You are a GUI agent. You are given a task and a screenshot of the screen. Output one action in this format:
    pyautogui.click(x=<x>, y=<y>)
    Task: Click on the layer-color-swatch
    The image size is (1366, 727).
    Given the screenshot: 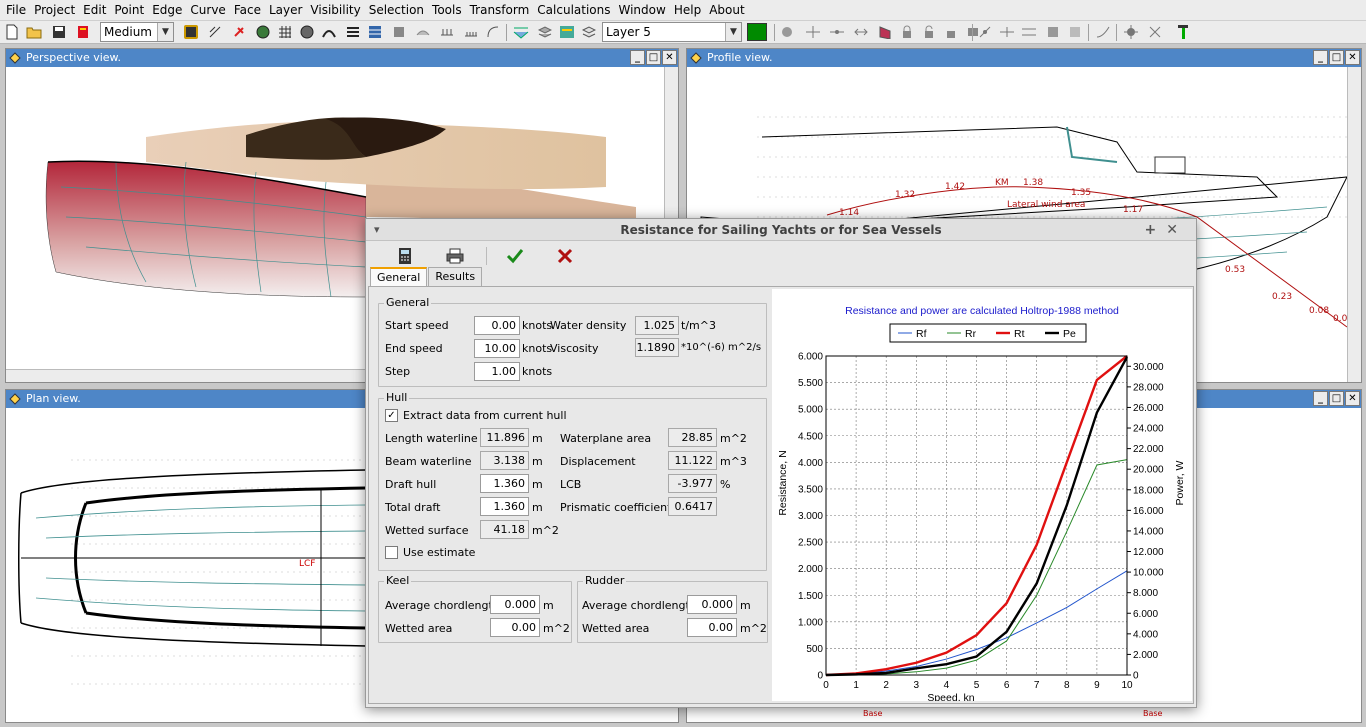 What is the action you would take?
    pyautogui.click(x=757, y=32)
    